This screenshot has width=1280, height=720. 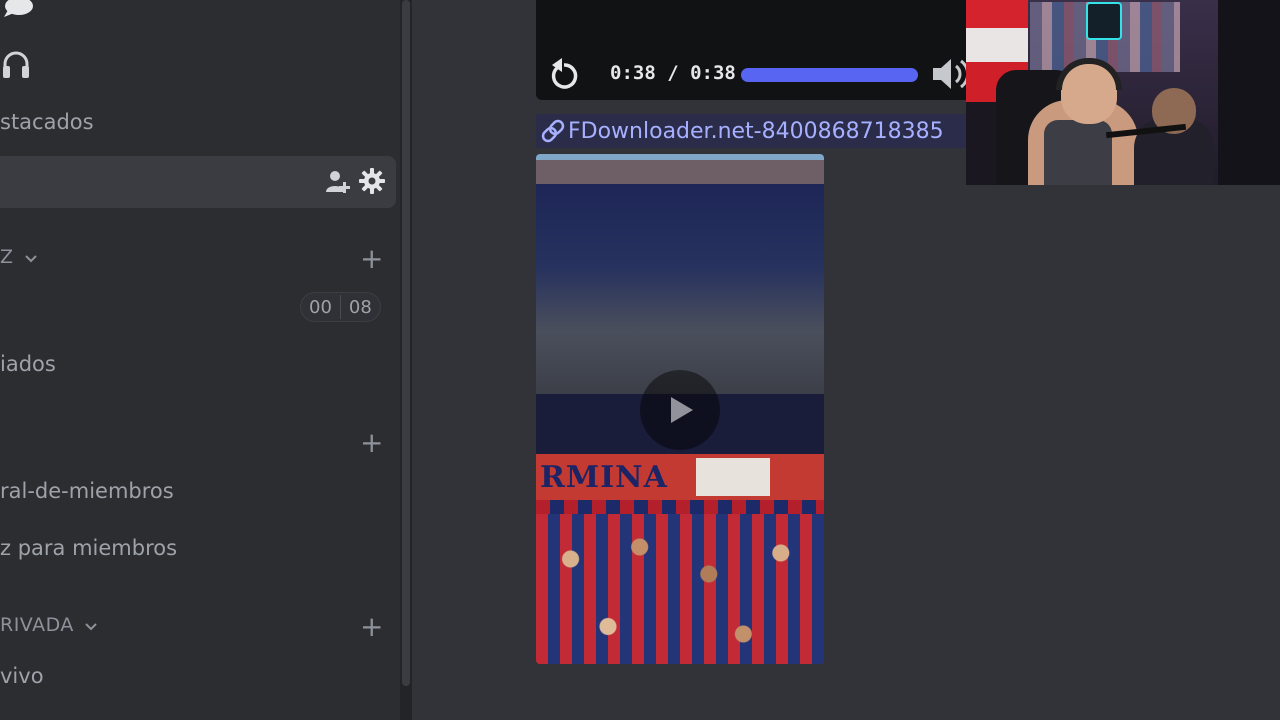 I want to click on counter-limit: 08, so click(x=360, y=307).